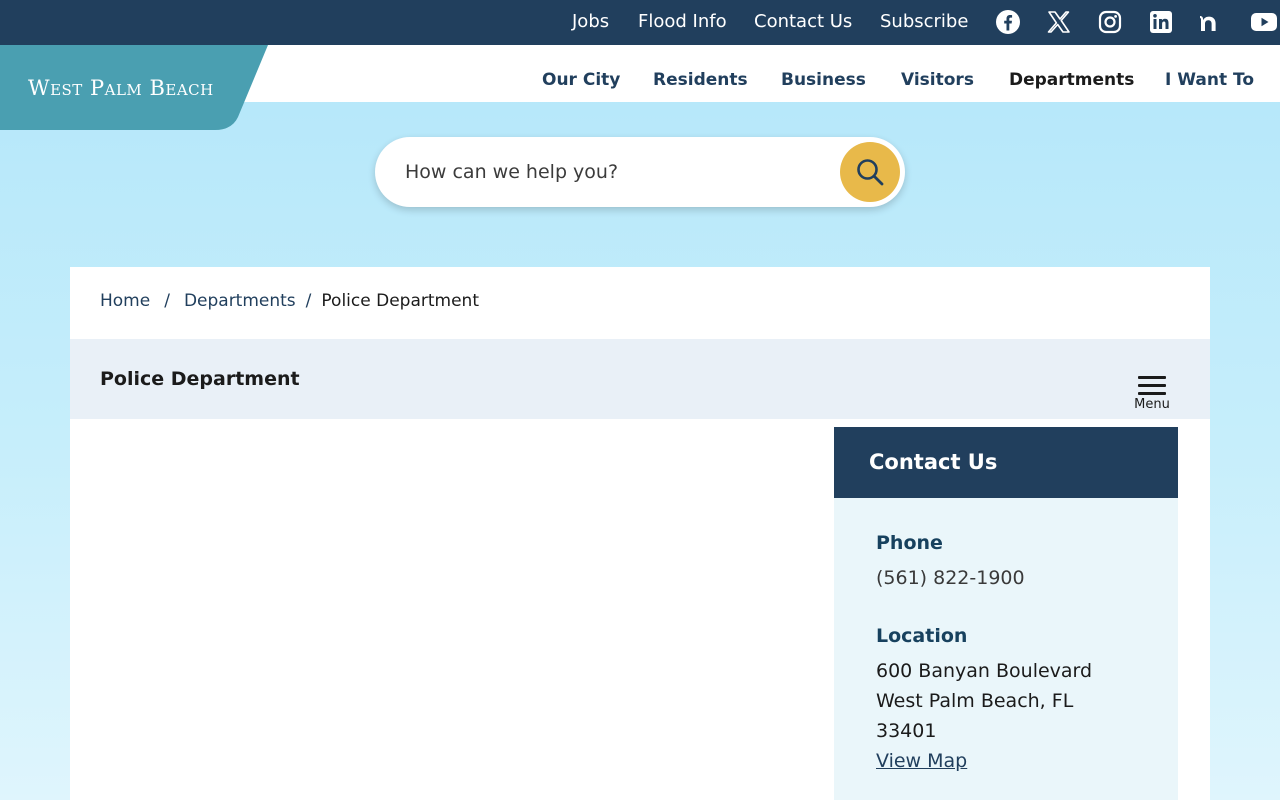 The width and height of the screenshot is (1280, 800). What do you see at coordinates (1152, 384) in the screenshot?
I see `hamburger-icon` at bounding box center [1152, 384].